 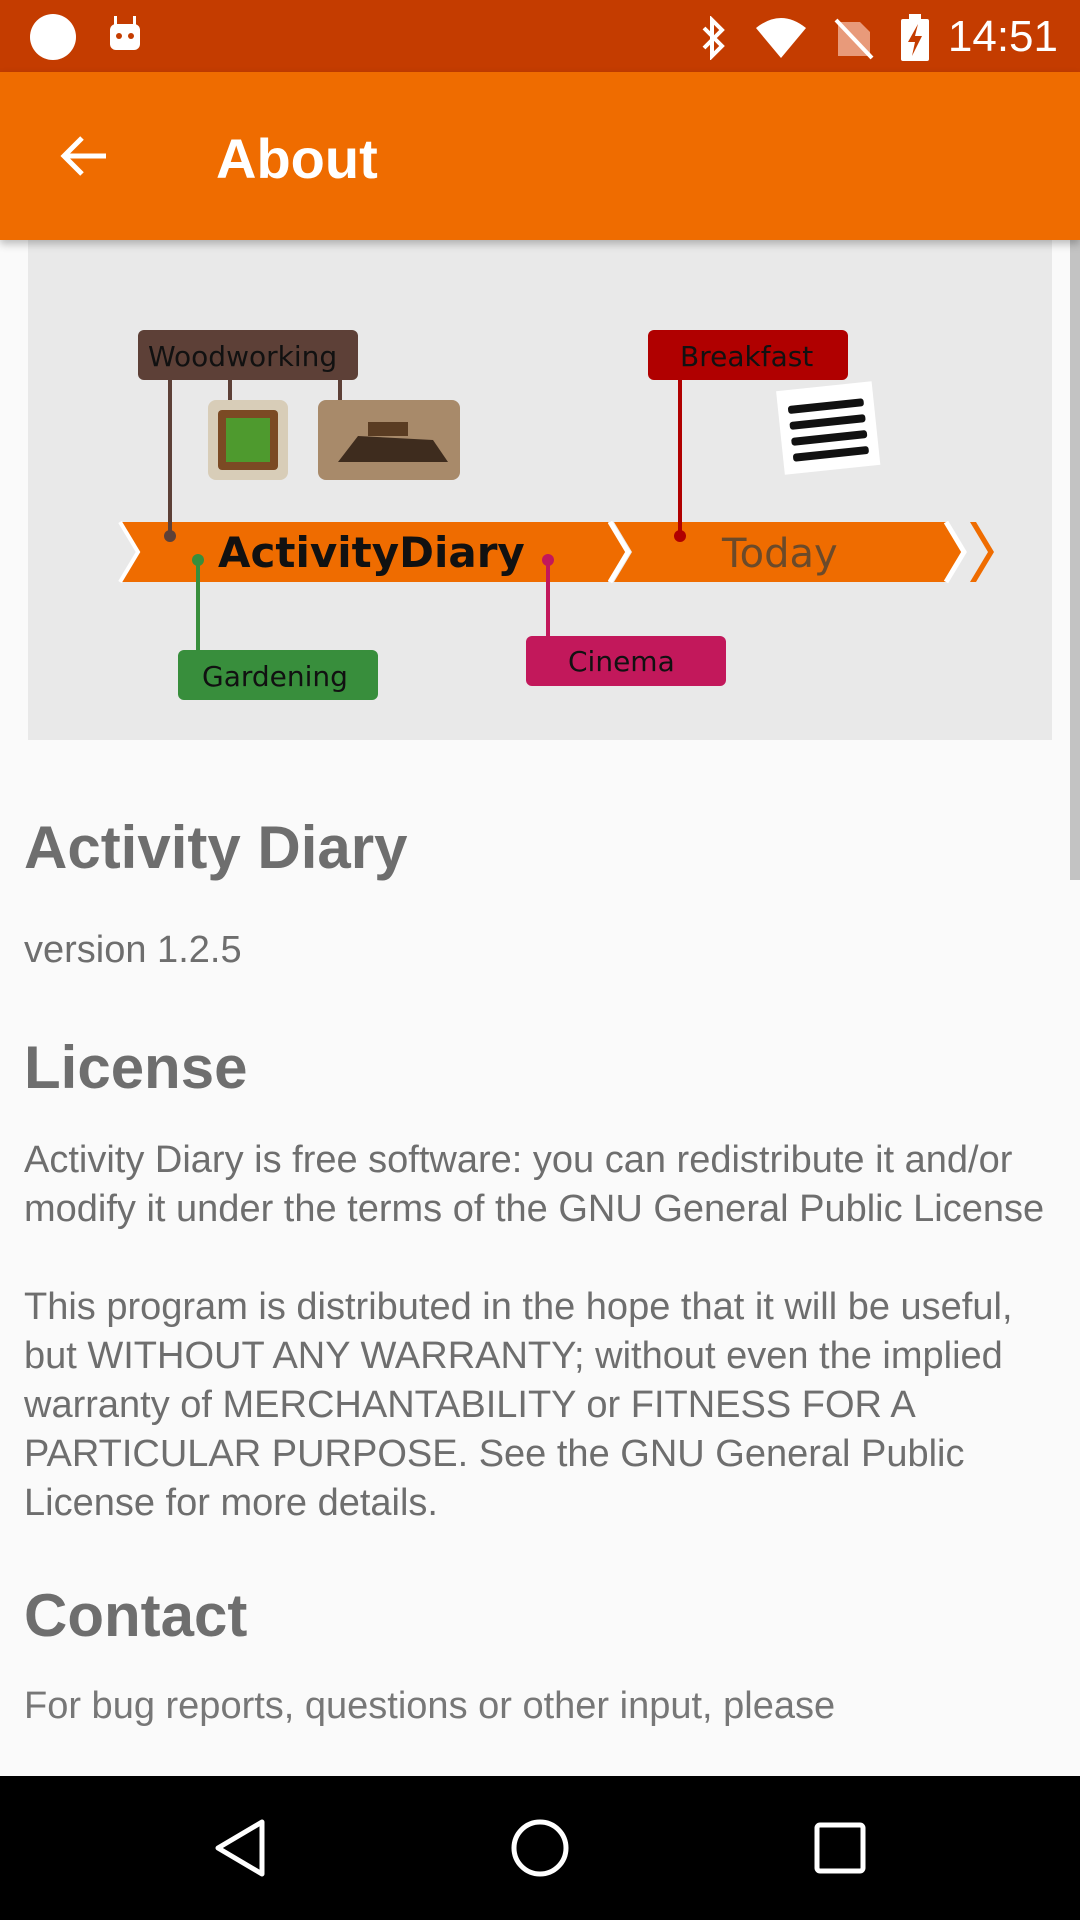 I want to click on nav-home-icon, so click(x=540, y=1848).